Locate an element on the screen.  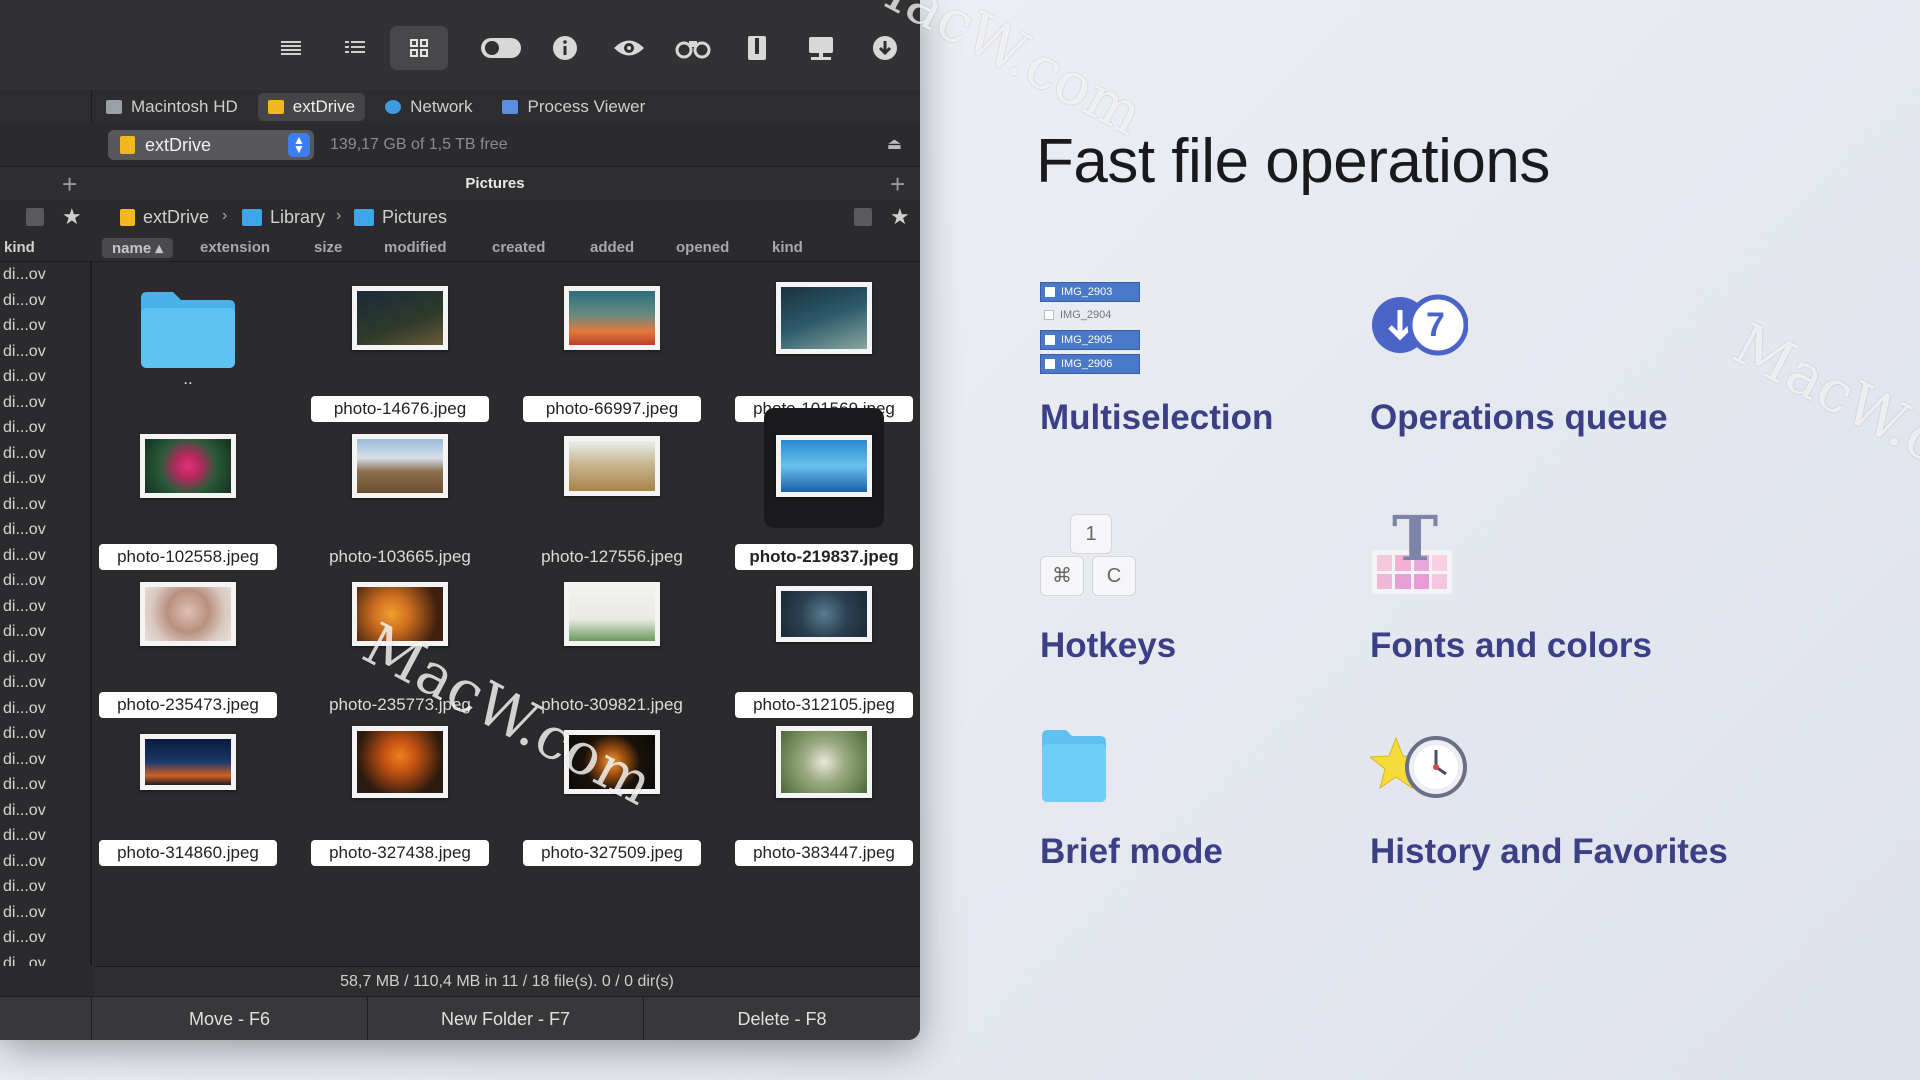
drive-name: extDrive is located at coordinates (178, 144).